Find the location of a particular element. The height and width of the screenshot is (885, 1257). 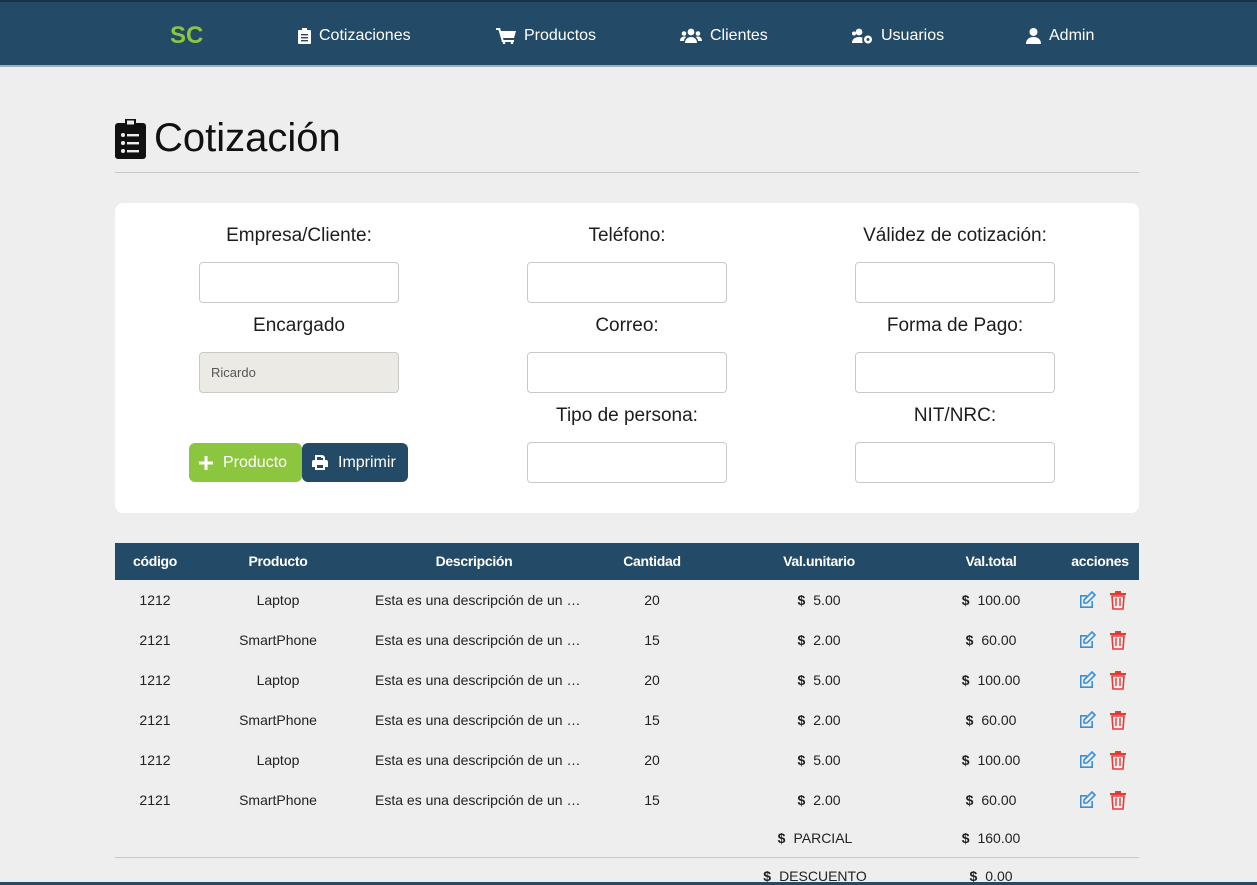

shopping-cart-icon is located at coordinates (506, 36).